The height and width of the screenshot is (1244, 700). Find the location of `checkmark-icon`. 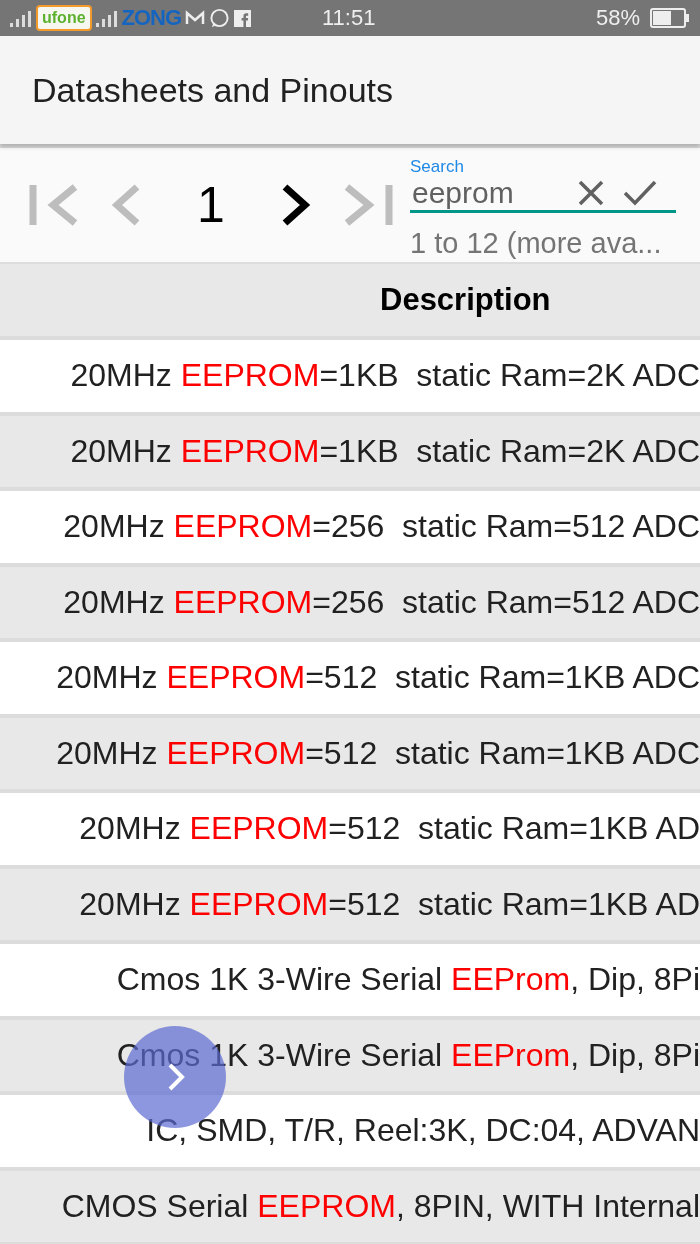

checkmark-icon is located at coordinates (640, 193).